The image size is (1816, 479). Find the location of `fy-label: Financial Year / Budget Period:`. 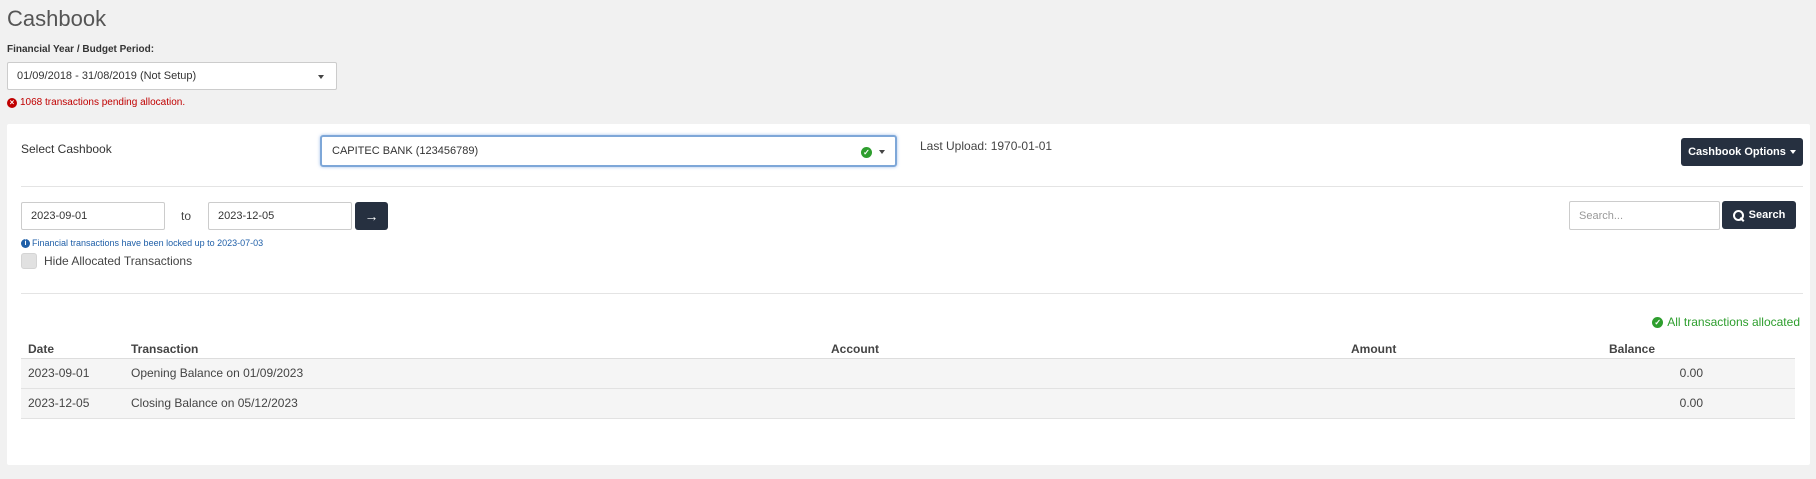

fy-label: Financial Year / Budget Period: is located at coordinates (81, 49).